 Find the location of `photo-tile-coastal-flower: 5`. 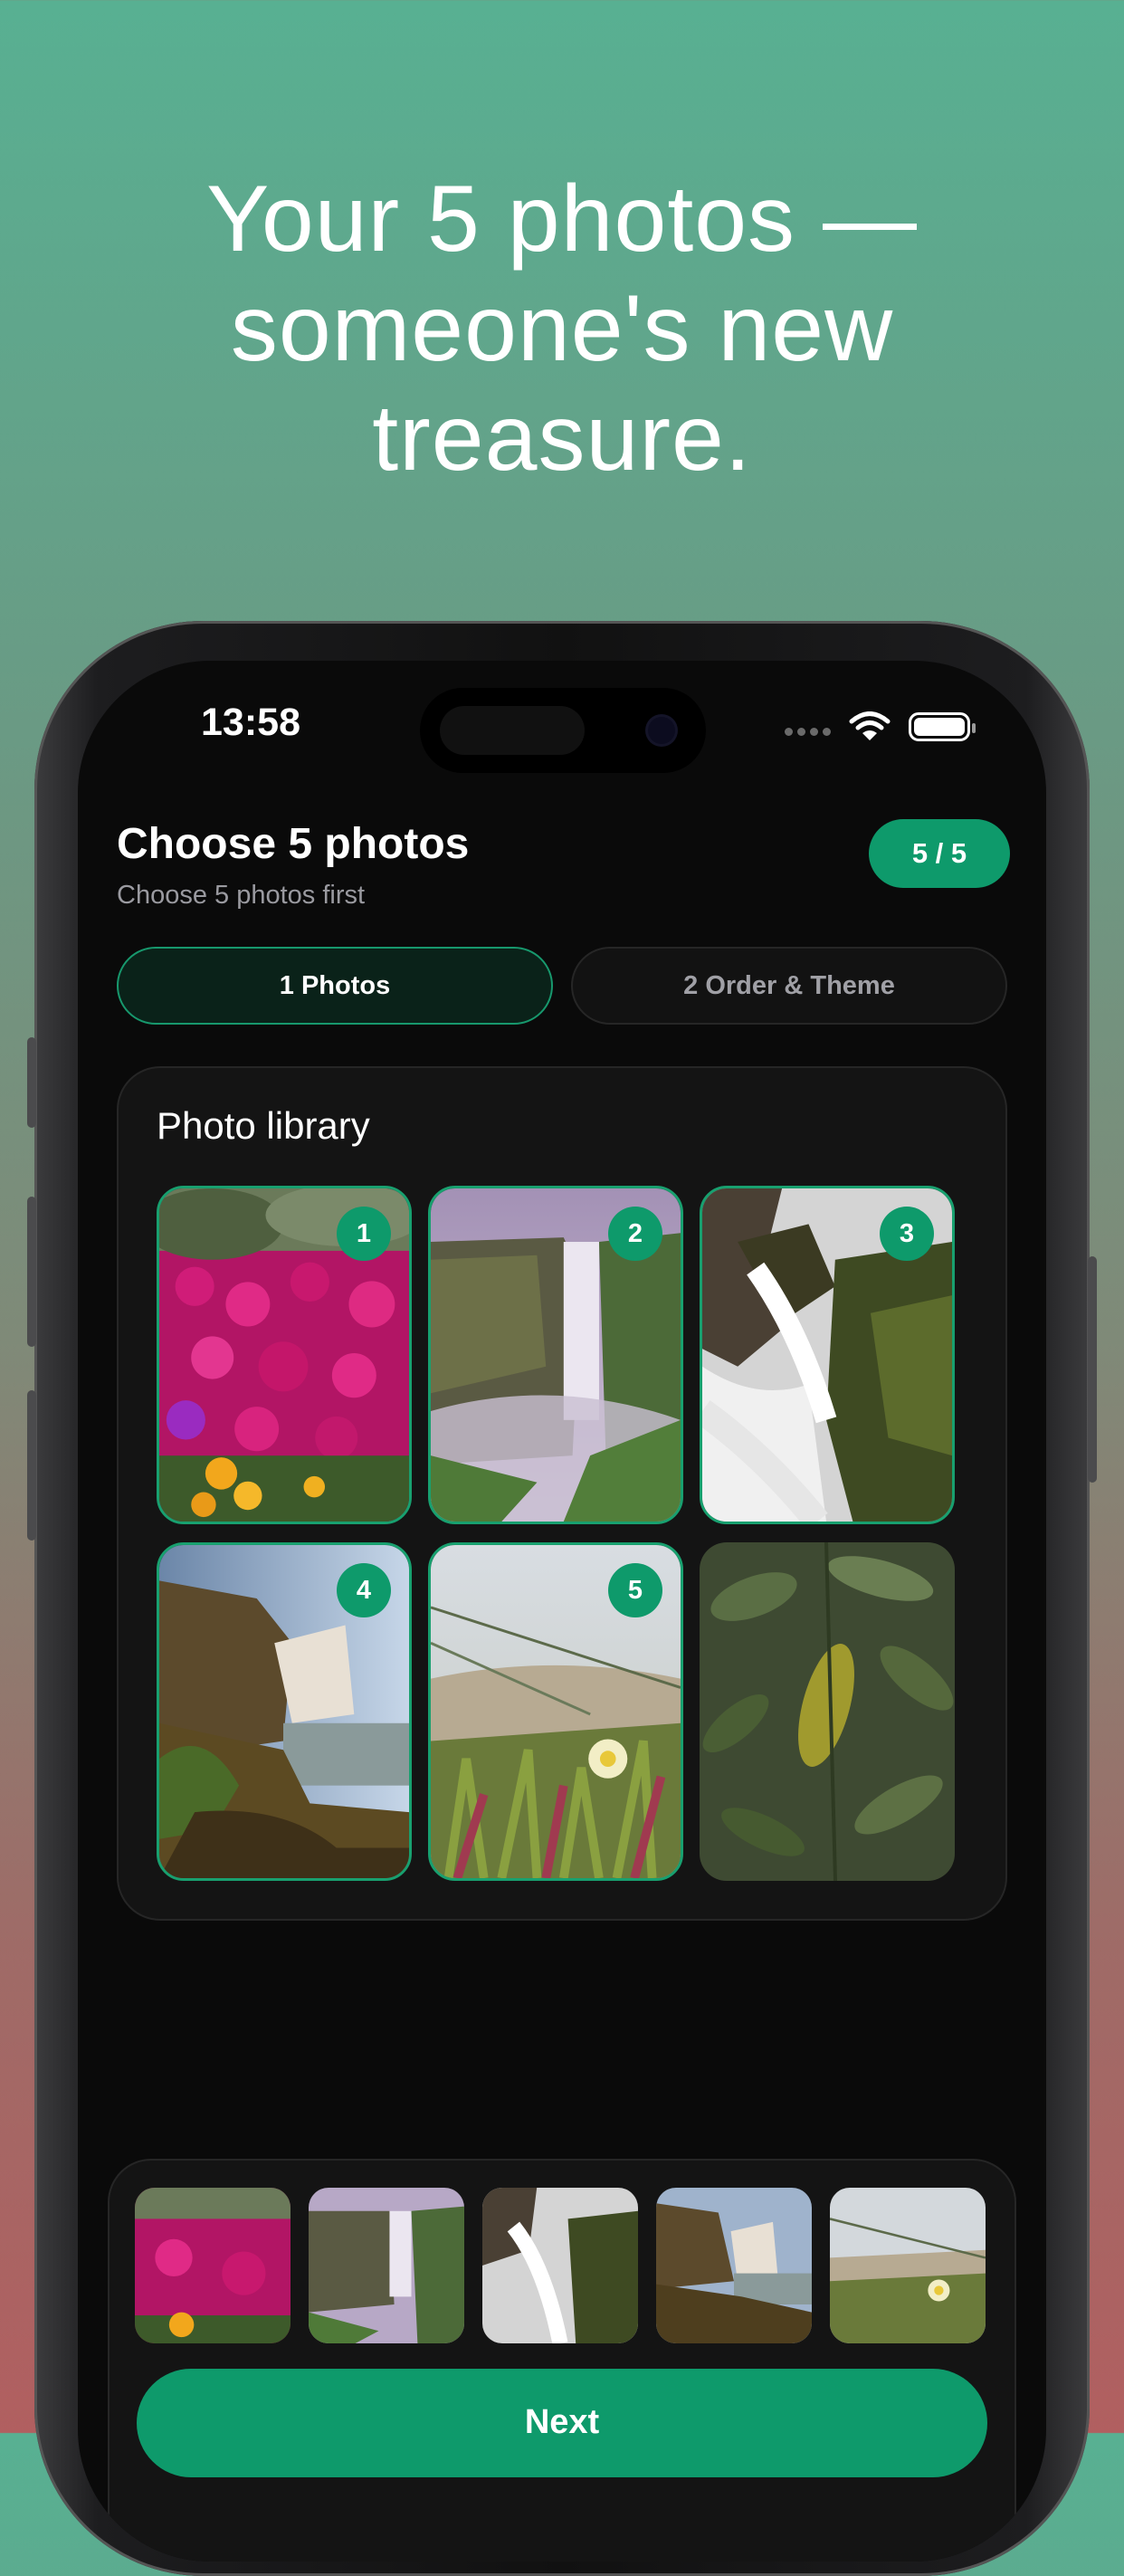

photo-tile-coastal-flower: 5 is located at coordinates (555, 1712).